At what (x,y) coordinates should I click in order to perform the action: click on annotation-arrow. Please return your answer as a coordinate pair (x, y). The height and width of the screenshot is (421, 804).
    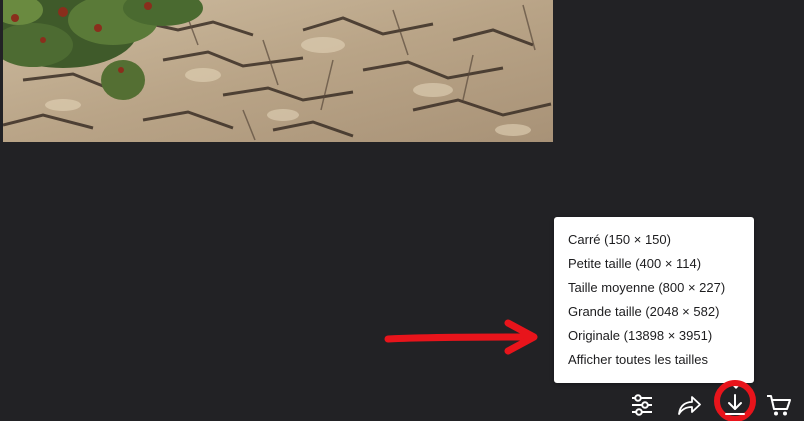
    Looking at the image, I should click on (461, 337).